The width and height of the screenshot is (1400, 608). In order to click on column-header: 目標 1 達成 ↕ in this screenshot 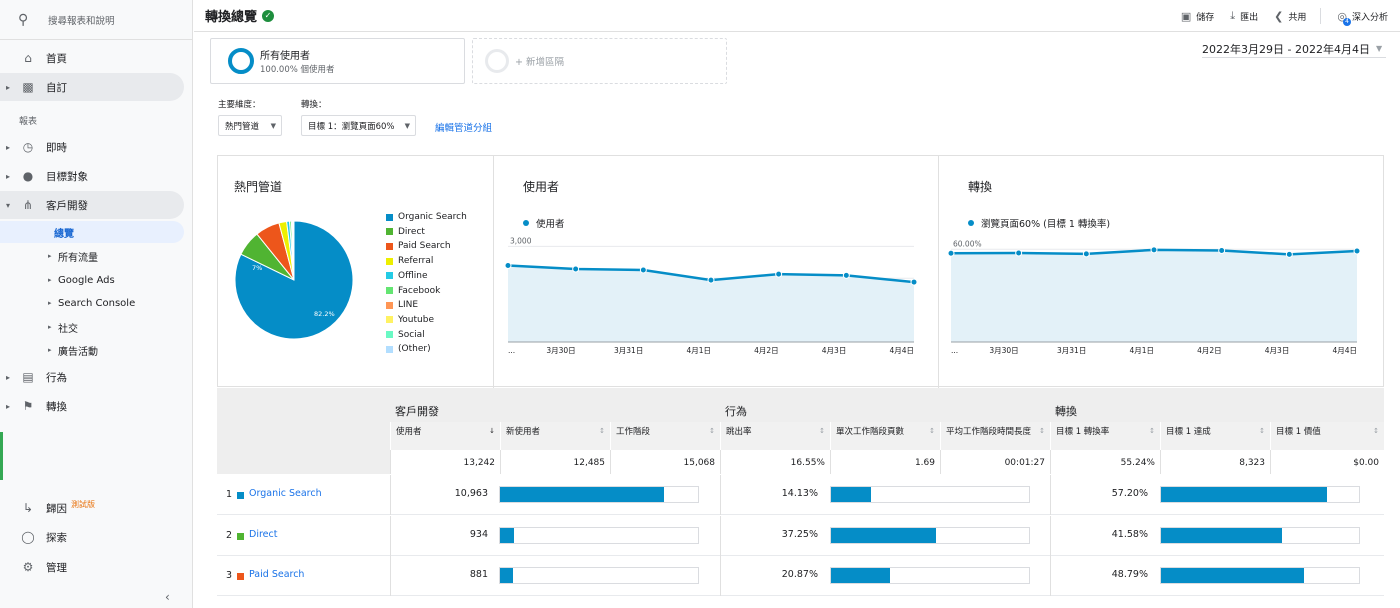, I will do `click(1215, 436)`.